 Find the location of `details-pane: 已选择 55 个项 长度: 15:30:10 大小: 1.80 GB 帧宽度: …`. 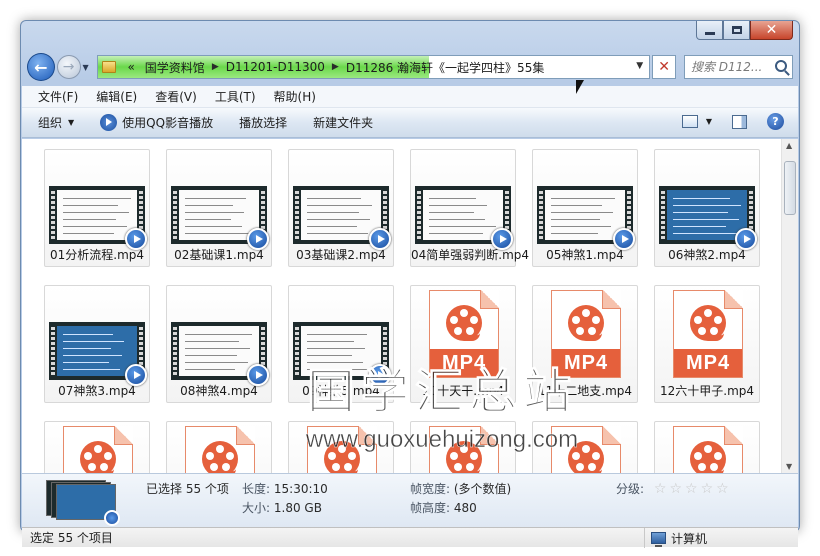

details-pane: 已选择 55 个项 长度: 15:30:10 大小: 1.80 GB 帧宽度: … is located at coordinates (410, 500).